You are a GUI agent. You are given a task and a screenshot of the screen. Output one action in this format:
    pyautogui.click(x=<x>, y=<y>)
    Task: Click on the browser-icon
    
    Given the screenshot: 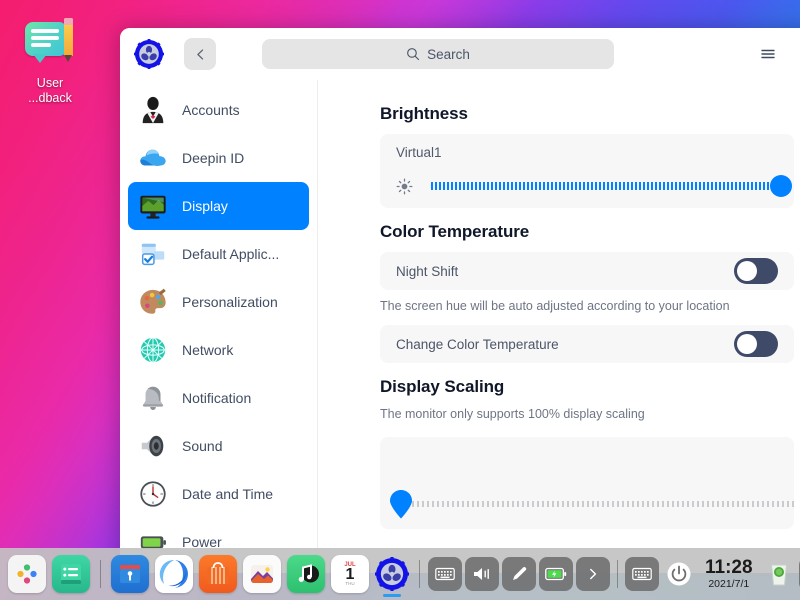 What is the action you would take?
    pyautogui.click(x=173, y=573)
    